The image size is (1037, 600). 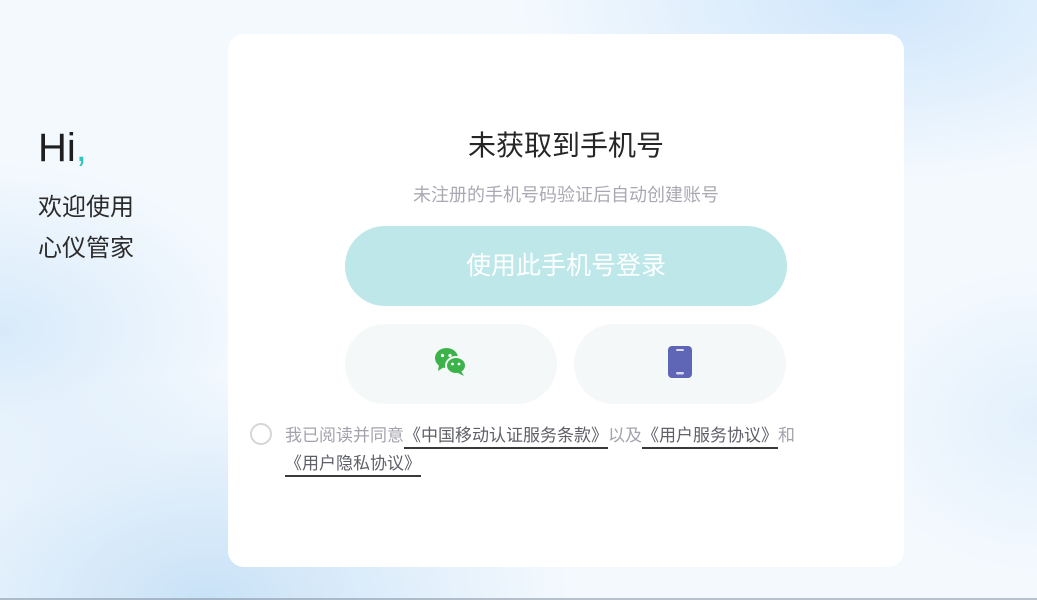 What do you see at coordinates (587, 450) in the screenshot?
I see `agreement-text: 我已阅读并同意《中国移动认证服务条款》以及《用户服务协议》和《用户隐私协议》` at bounding box center [587, 450].